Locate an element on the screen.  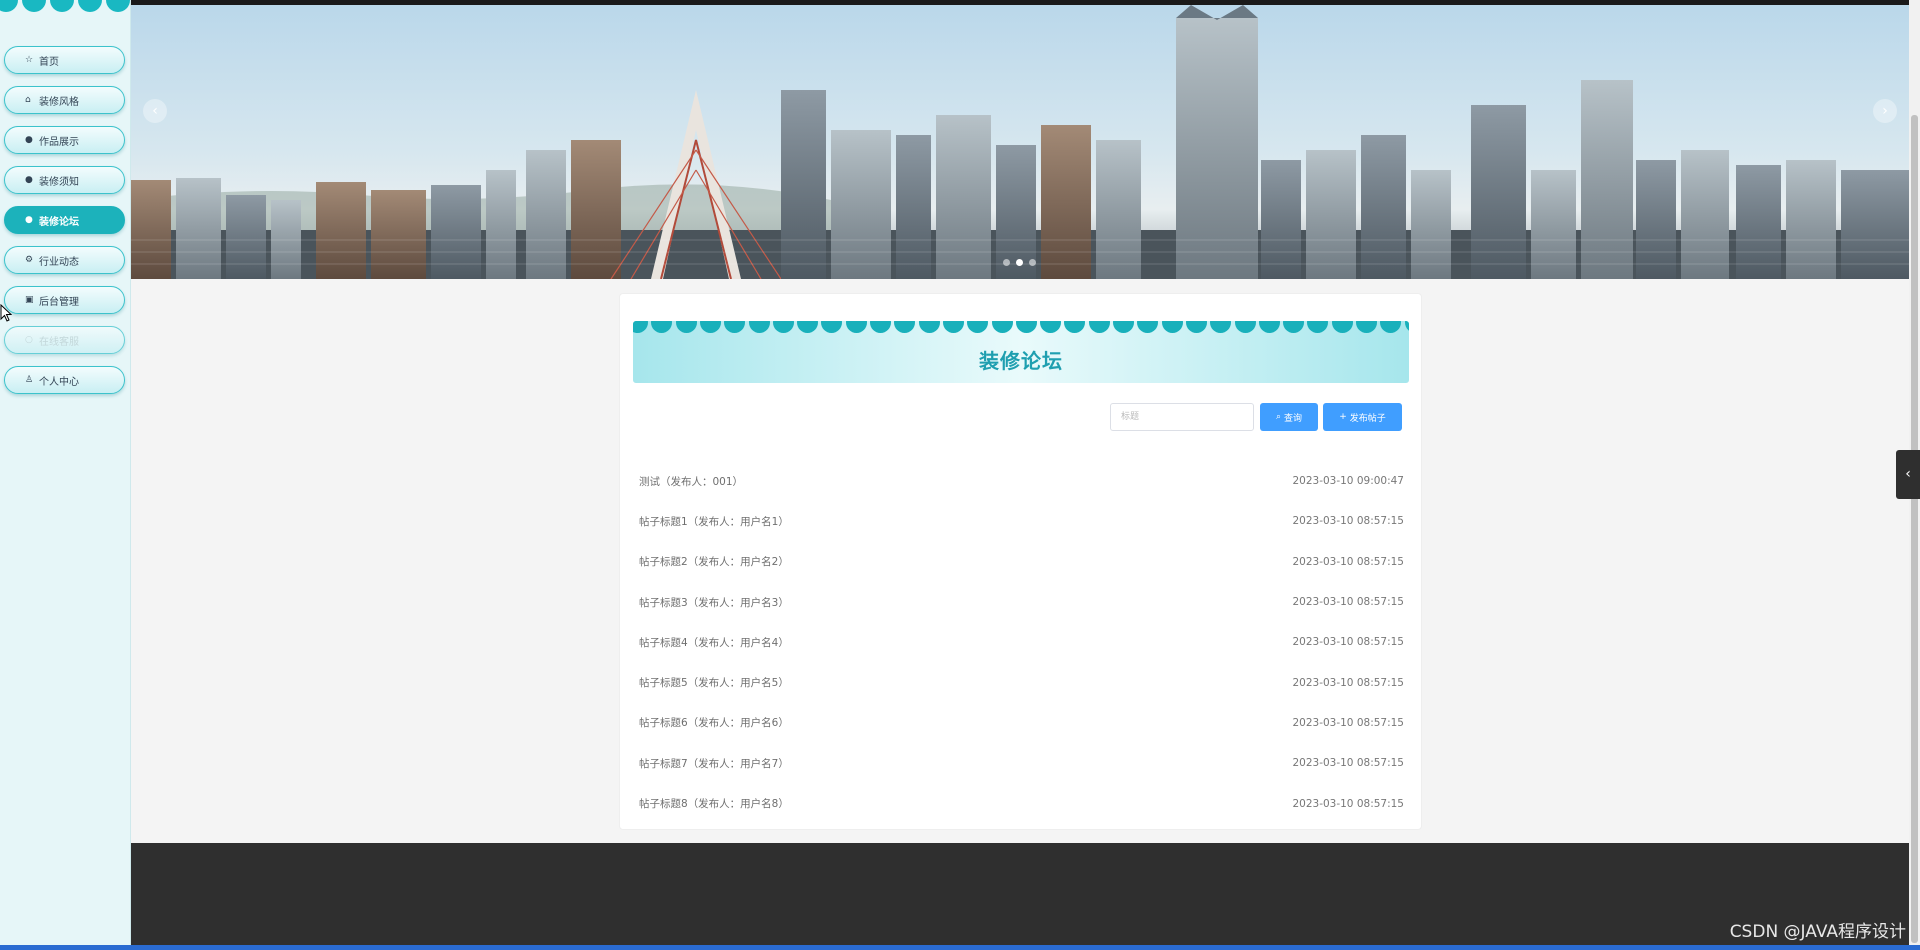
bottom-edge-line is located at coordinates (960, 947).